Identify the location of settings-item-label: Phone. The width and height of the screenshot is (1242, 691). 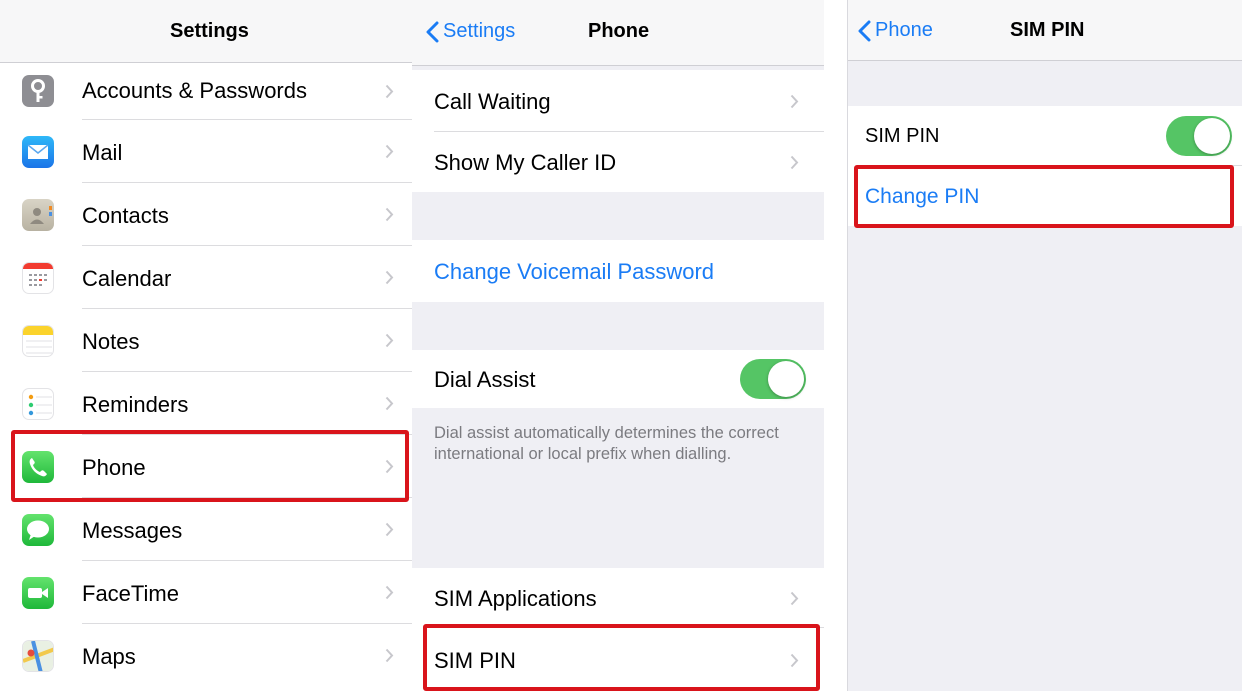
(114, 467).